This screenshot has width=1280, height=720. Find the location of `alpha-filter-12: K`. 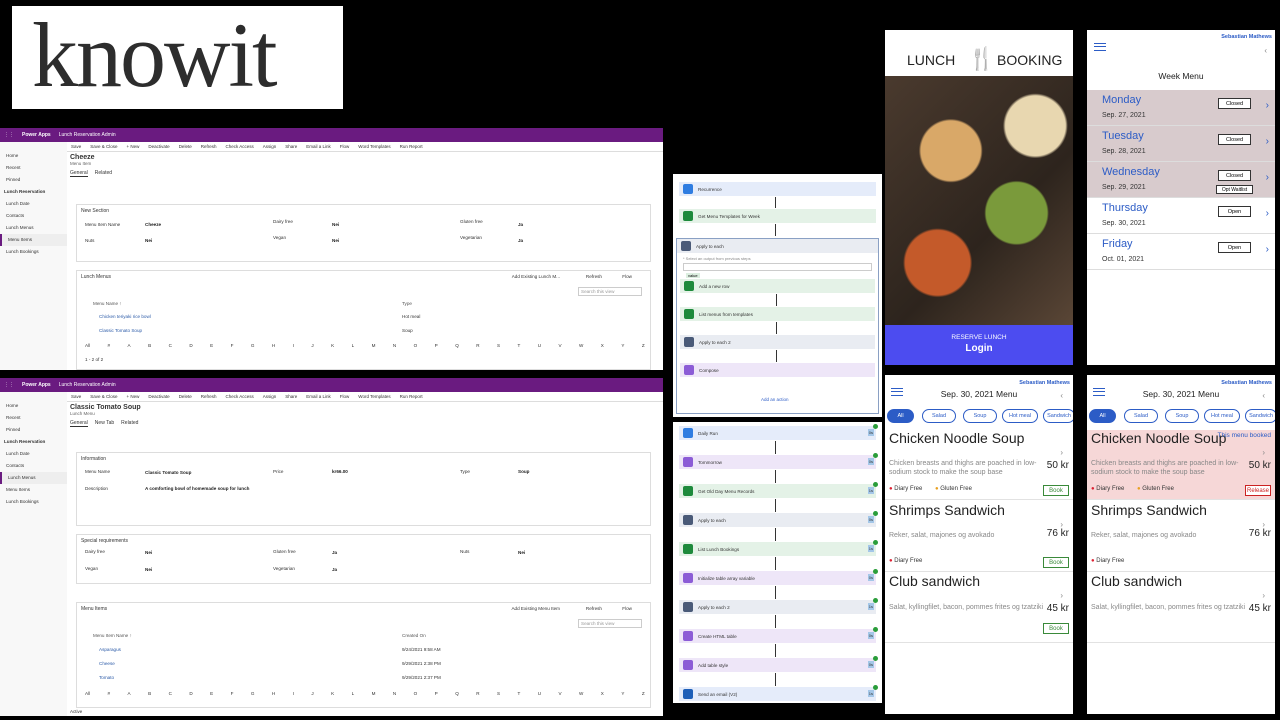

alpha-filter-12: K is located at coordinates (332, 693).